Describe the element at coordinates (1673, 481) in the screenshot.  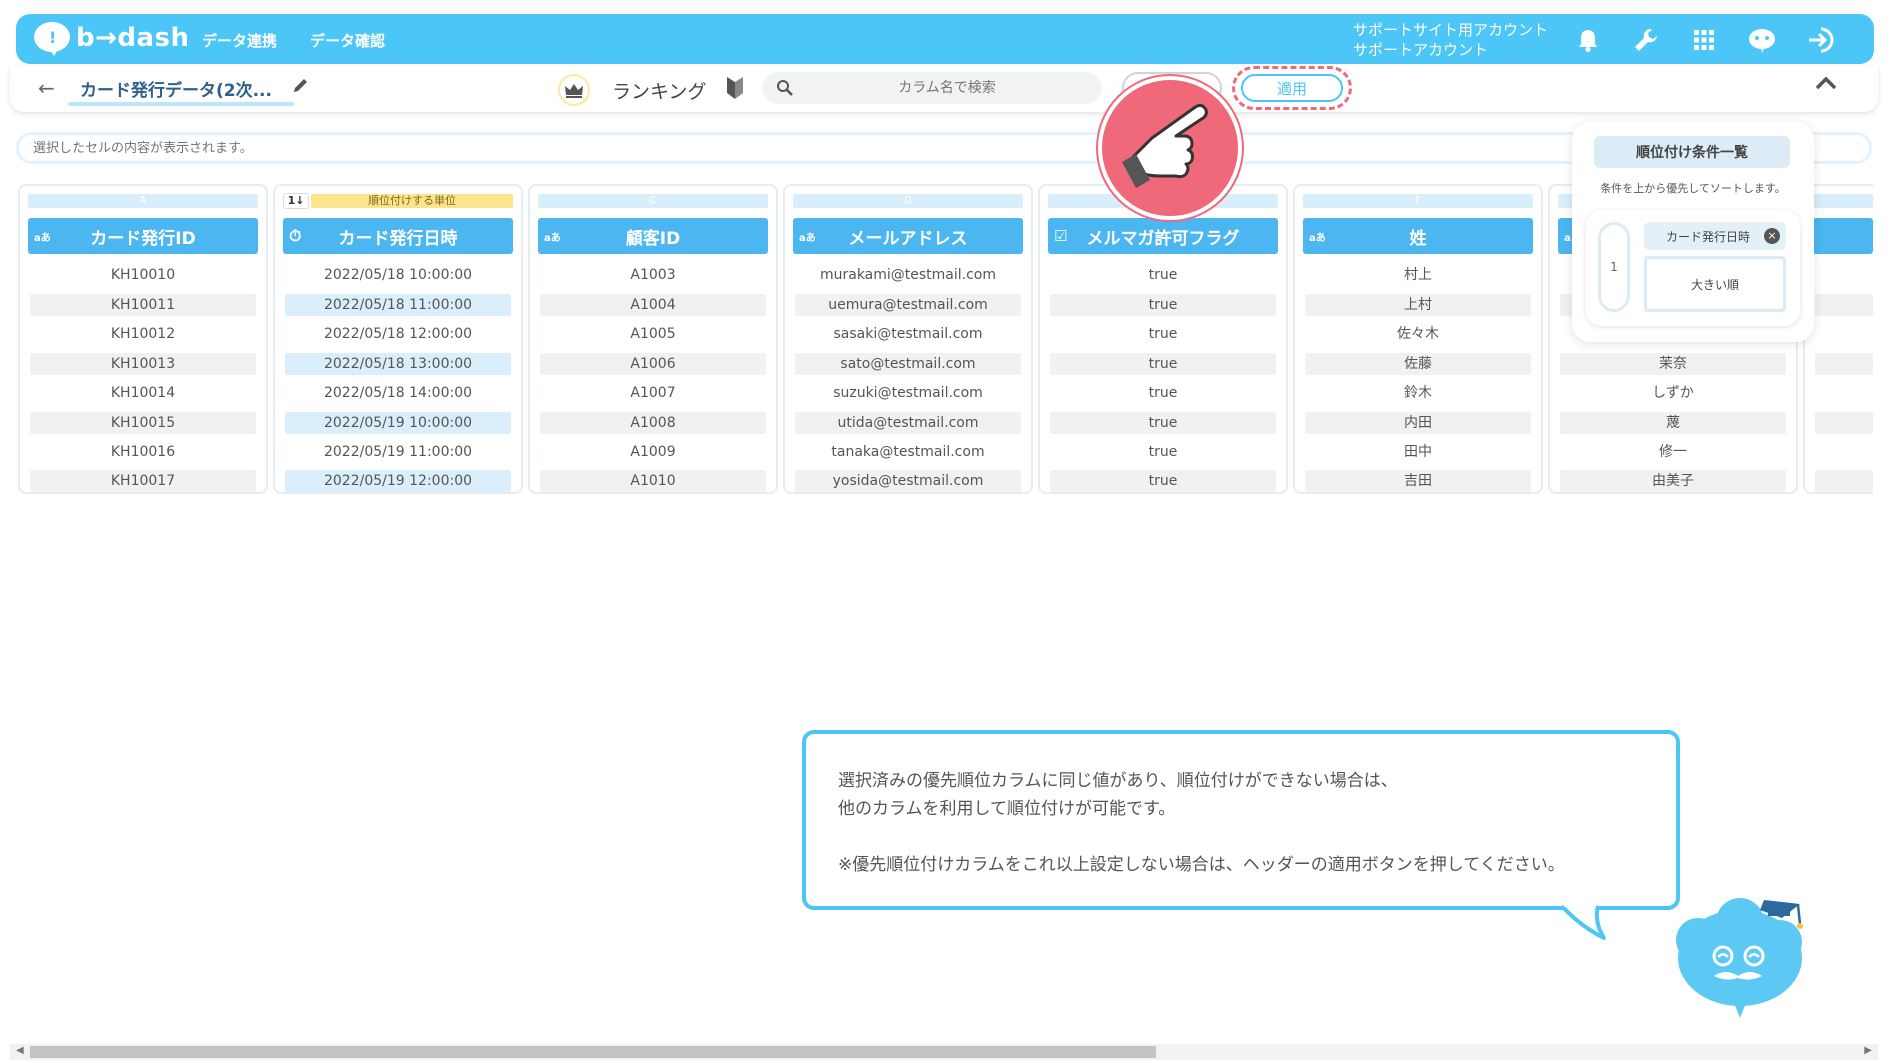
I see `table-cell: 由美子` at that location.